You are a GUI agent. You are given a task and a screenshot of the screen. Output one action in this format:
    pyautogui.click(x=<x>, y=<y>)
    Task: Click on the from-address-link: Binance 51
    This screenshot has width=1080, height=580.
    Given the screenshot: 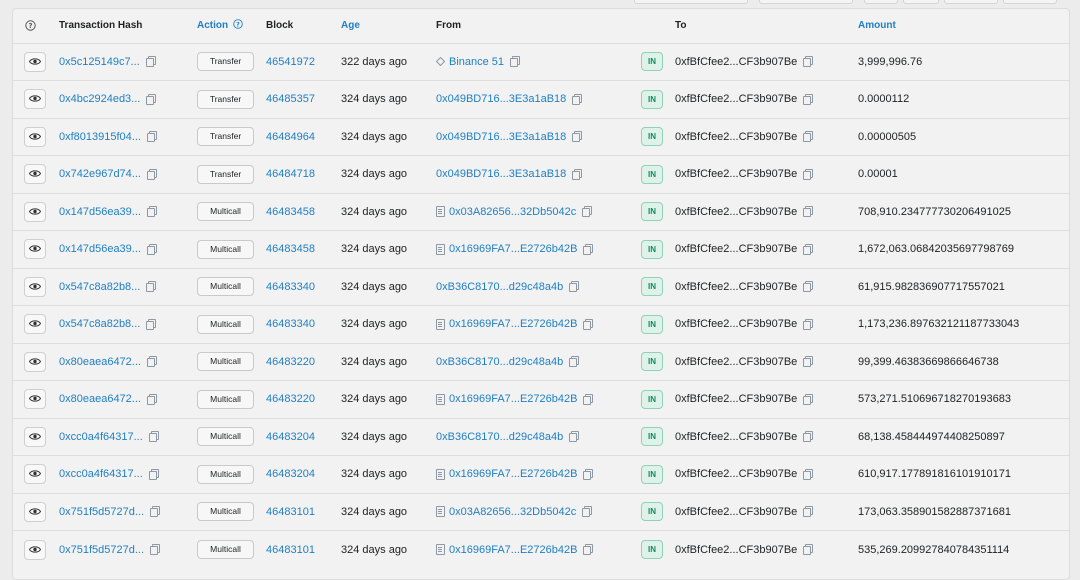 What is the action you would take?
    pyautogui.click(x=476, y=62)
    